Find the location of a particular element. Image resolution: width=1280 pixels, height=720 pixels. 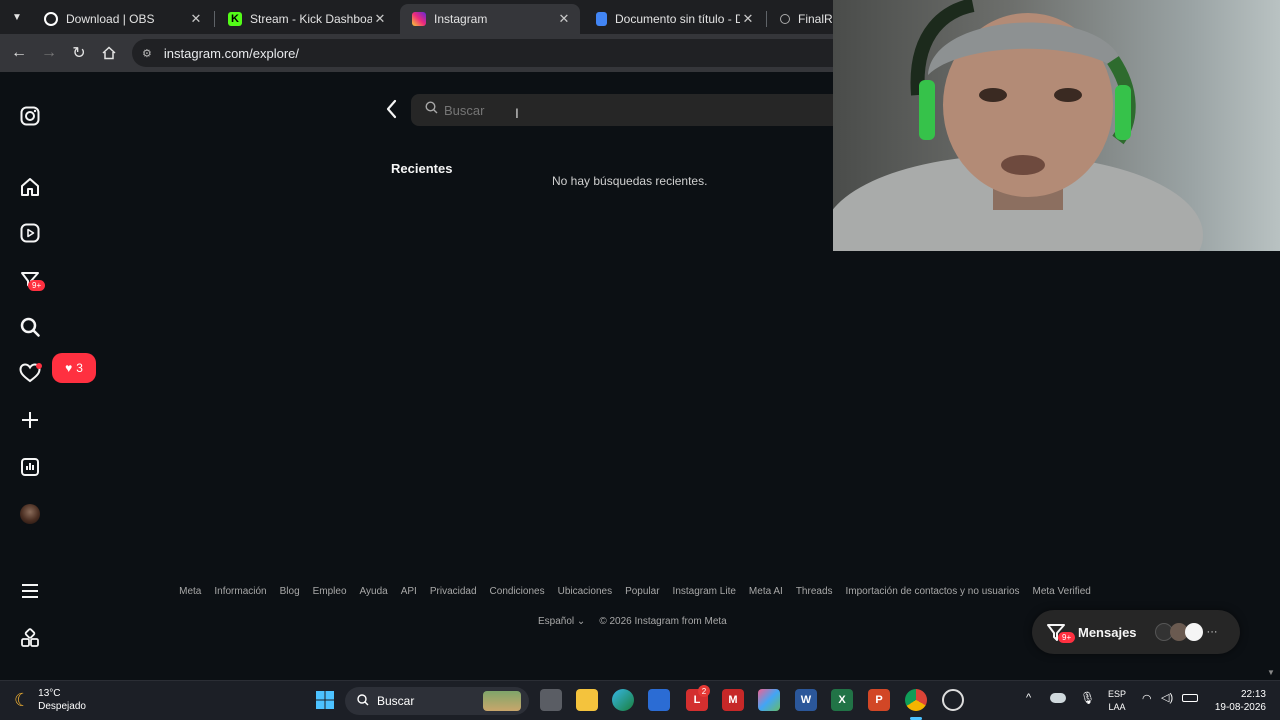

word-icon: W is located at coordinates (806, 700).